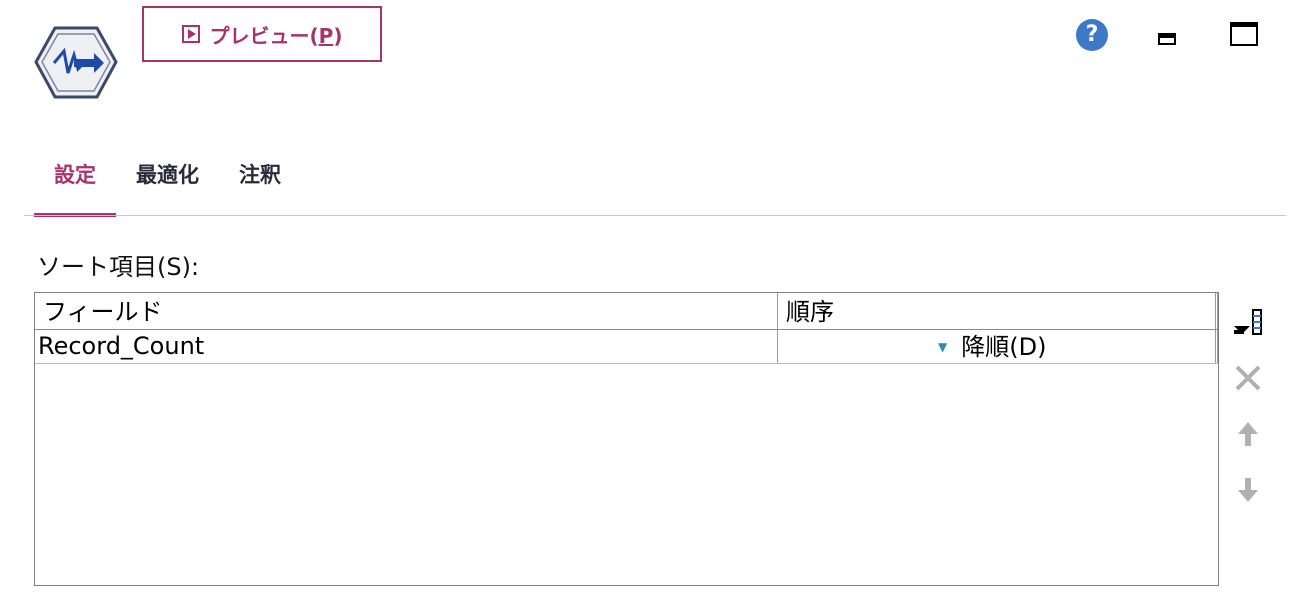 The height and width of the screenshot is (604, 1314). I want to click on order-value: 降順(D), so click(1004, 346).